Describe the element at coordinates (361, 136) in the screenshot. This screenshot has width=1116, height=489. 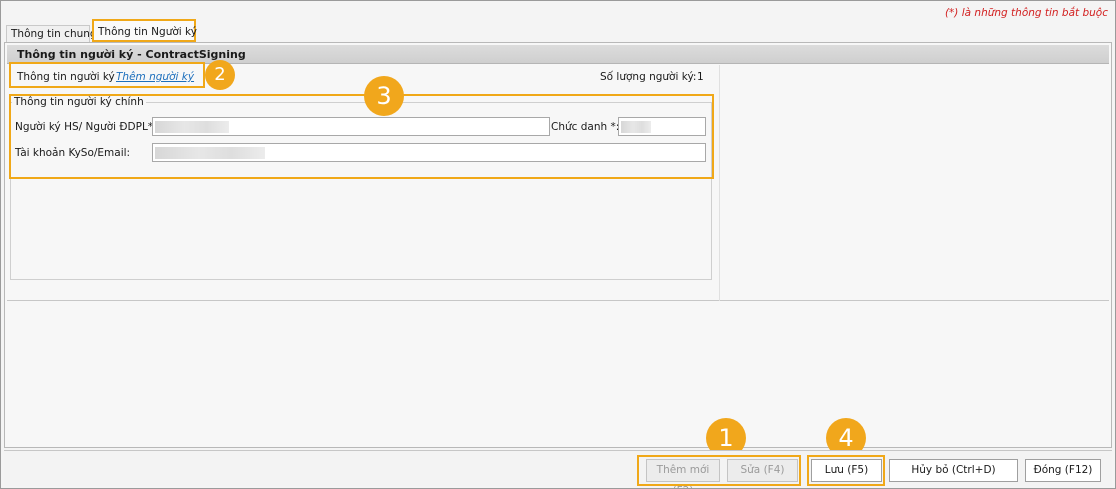
I see `highlight-main-signer` at that location.